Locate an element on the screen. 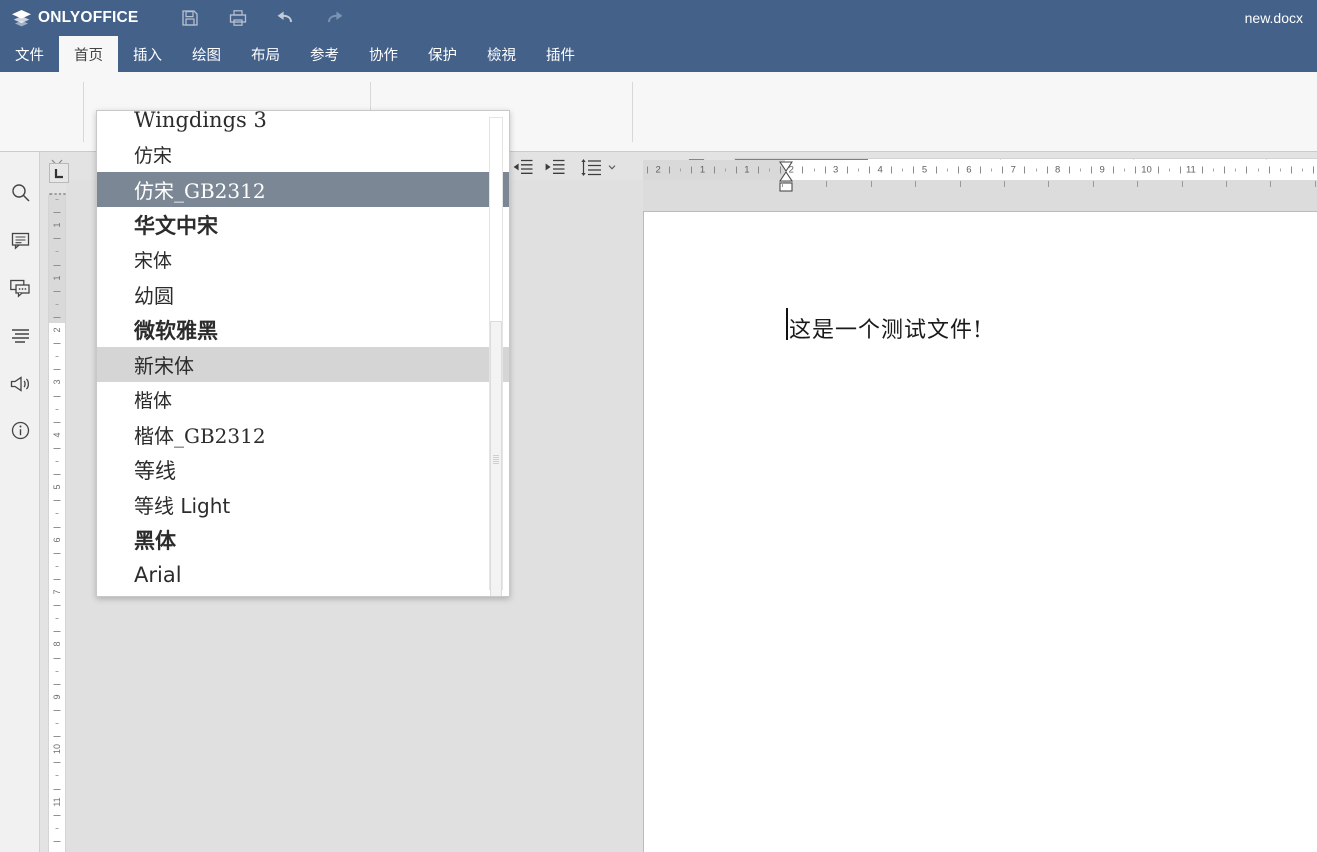 The height and width of the screenshot is (852, 1317). onlyoffice-logo-icon is located at coordinates (21, 18).